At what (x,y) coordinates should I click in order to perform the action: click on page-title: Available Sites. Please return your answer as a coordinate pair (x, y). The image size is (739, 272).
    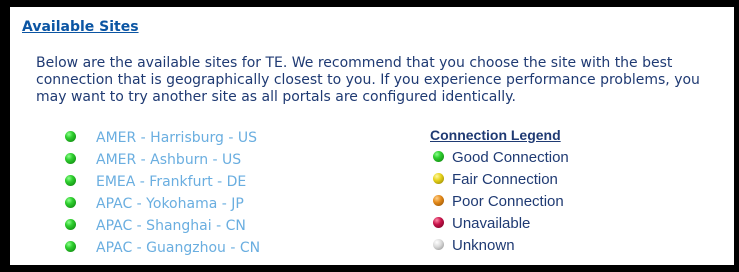
    Looking at the image, I should click on (80, 27).